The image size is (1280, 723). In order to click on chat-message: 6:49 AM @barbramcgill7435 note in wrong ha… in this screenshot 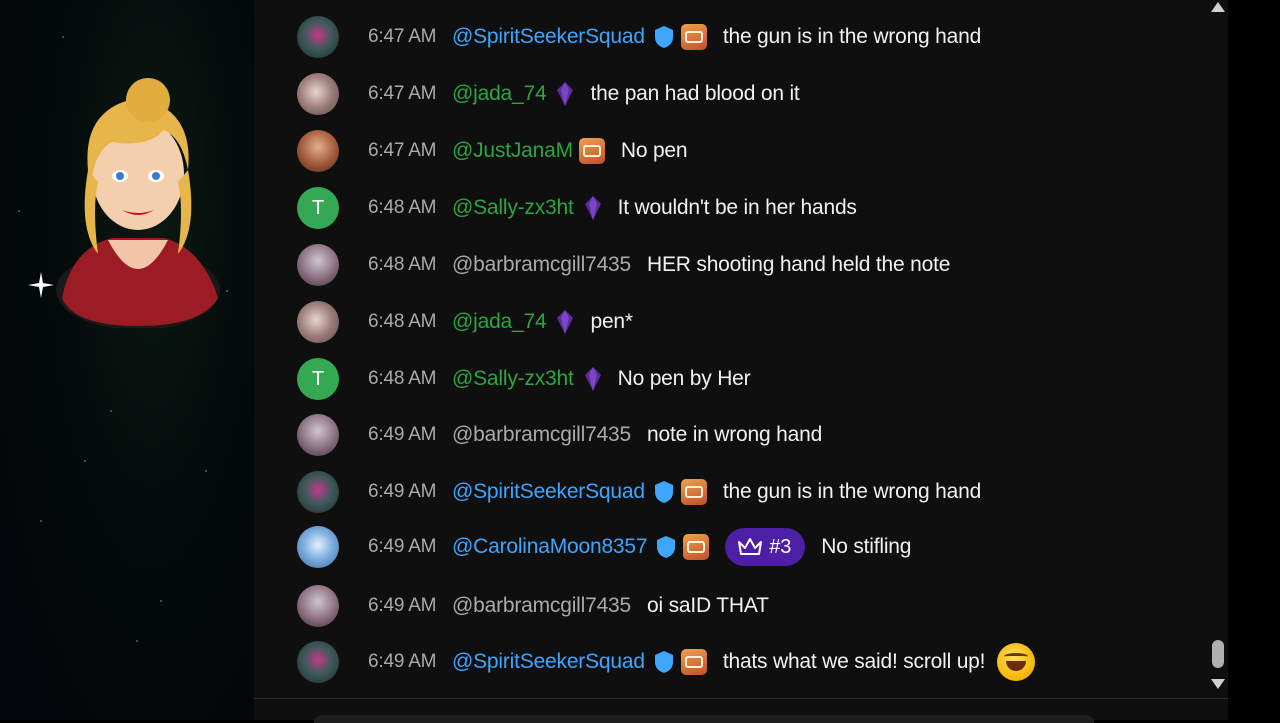, I will do `click(729, 435)`.